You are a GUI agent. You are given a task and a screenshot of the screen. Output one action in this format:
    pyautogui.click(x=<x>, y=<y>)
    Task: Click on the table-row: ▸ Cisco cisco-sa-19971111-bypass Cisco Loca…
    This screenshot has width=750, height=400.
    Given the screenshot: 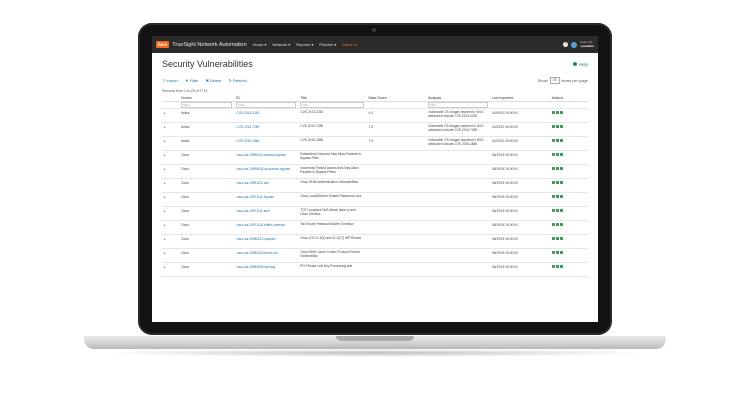 What is the action you would take?
    pyautogui.click(x=375, y=199)
    